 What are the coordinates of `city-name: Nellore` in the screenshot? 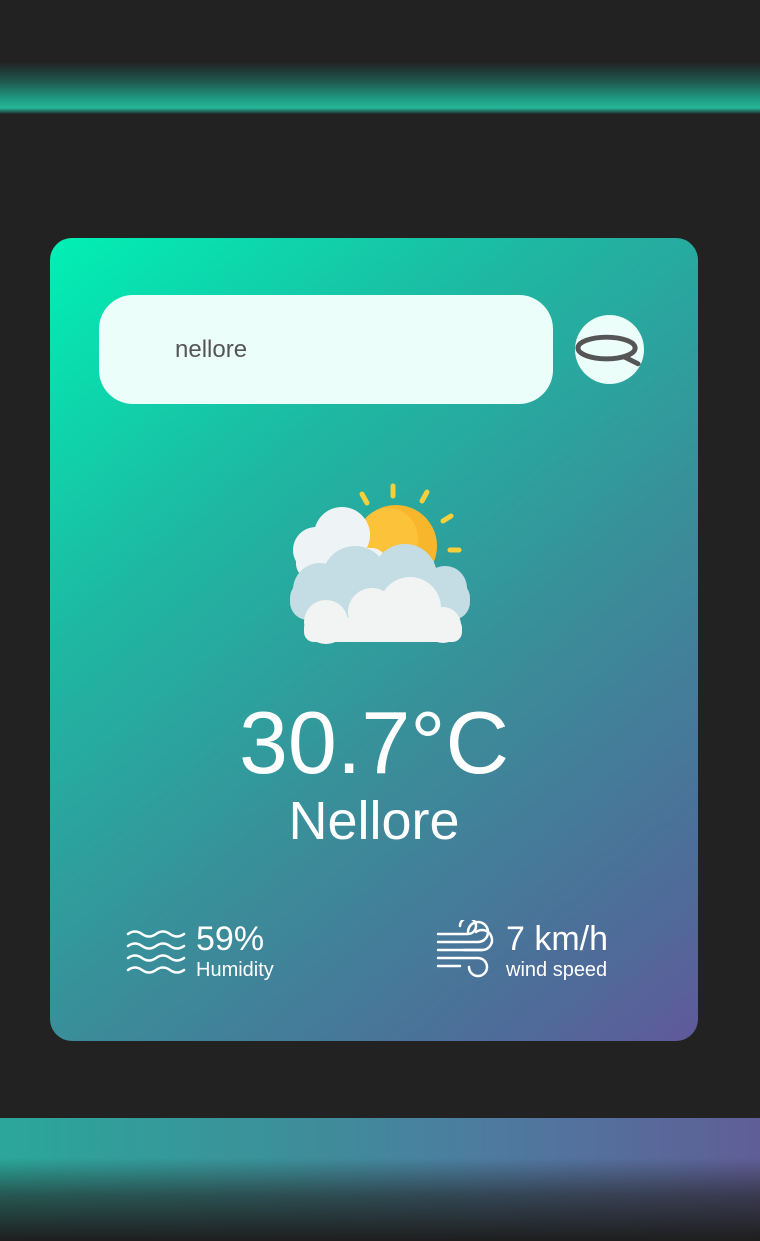 It's located at (374, 821).